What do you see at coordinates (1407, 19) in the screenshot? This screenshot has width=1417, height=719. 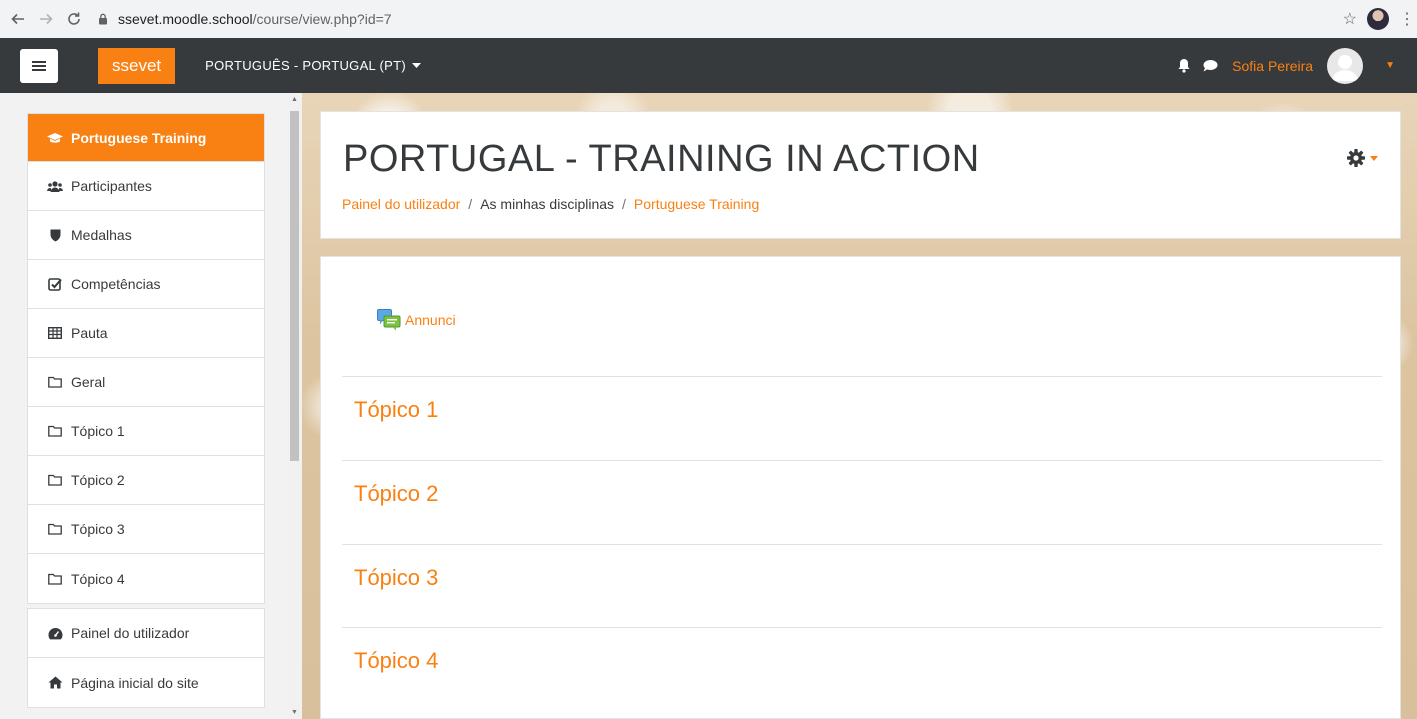 I see `browser-menu-icon: ⋮` at bounding box center [1407, 19].